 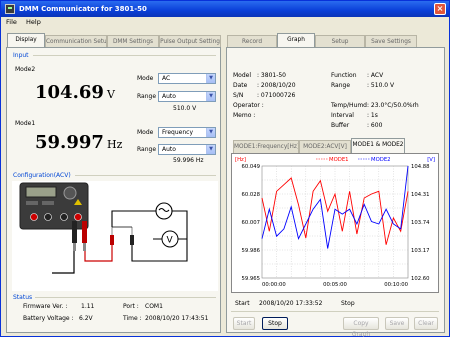 I want to click on mode1-mode-label: Mode, so click(x=145, y=132).